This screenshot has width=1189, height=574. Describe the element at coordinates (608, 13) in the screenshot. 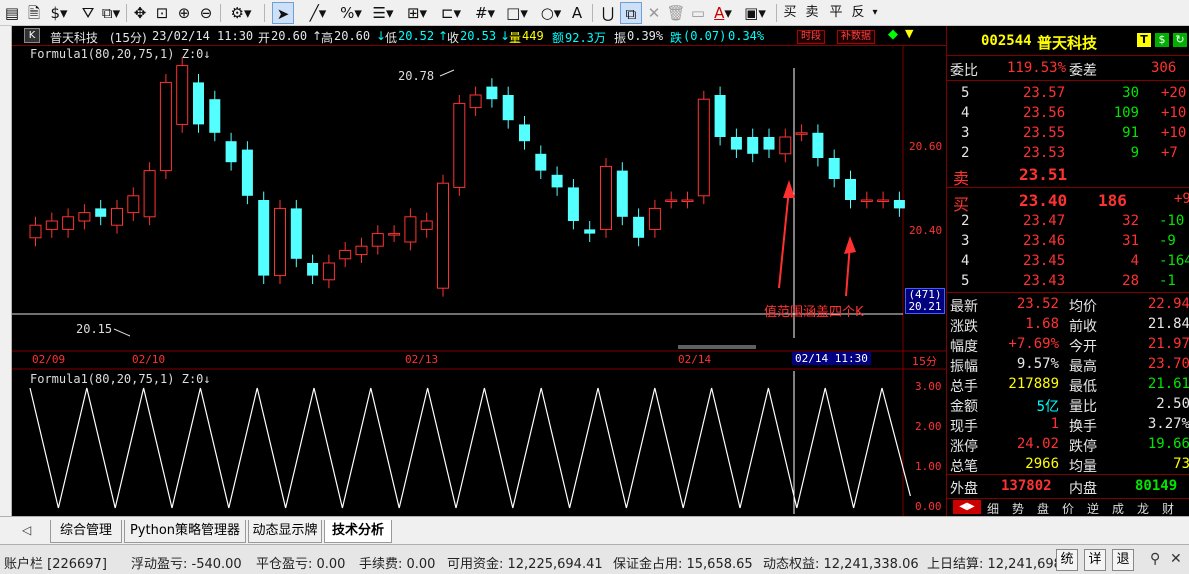

I see `magnet-icon: ⋃` at that location.